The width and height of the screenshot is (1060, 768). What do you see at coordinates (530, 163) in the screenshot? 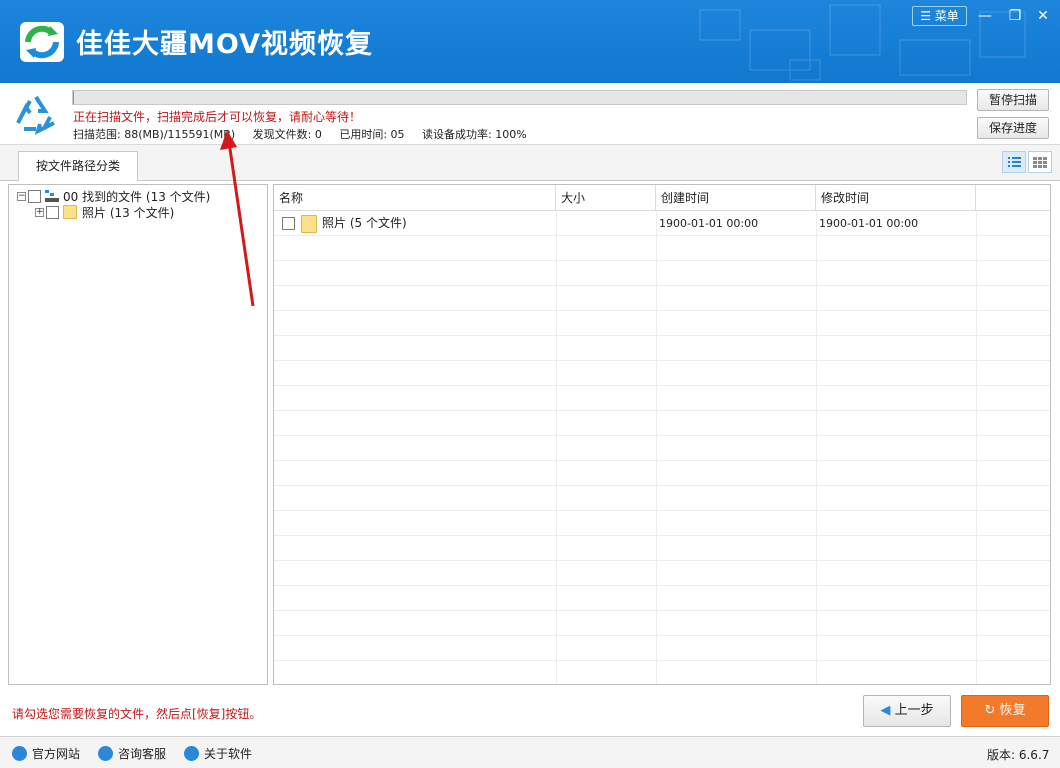
I see `tab-row: 按文件路径分类` at bounding box center [530, 163].